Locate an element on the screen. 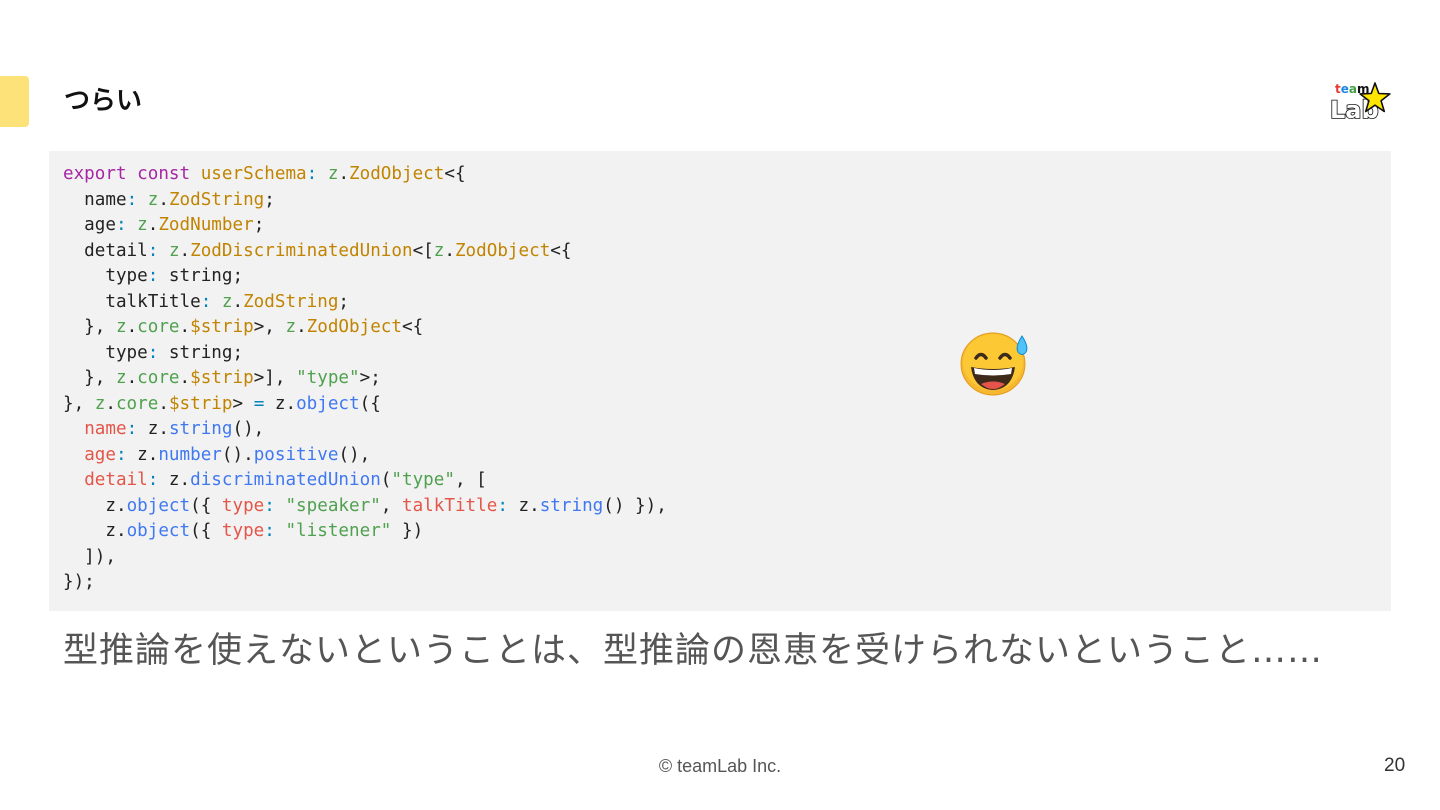 This screenshot has height=810, width=1440. code-token: core is located at coordinates (158, 327).